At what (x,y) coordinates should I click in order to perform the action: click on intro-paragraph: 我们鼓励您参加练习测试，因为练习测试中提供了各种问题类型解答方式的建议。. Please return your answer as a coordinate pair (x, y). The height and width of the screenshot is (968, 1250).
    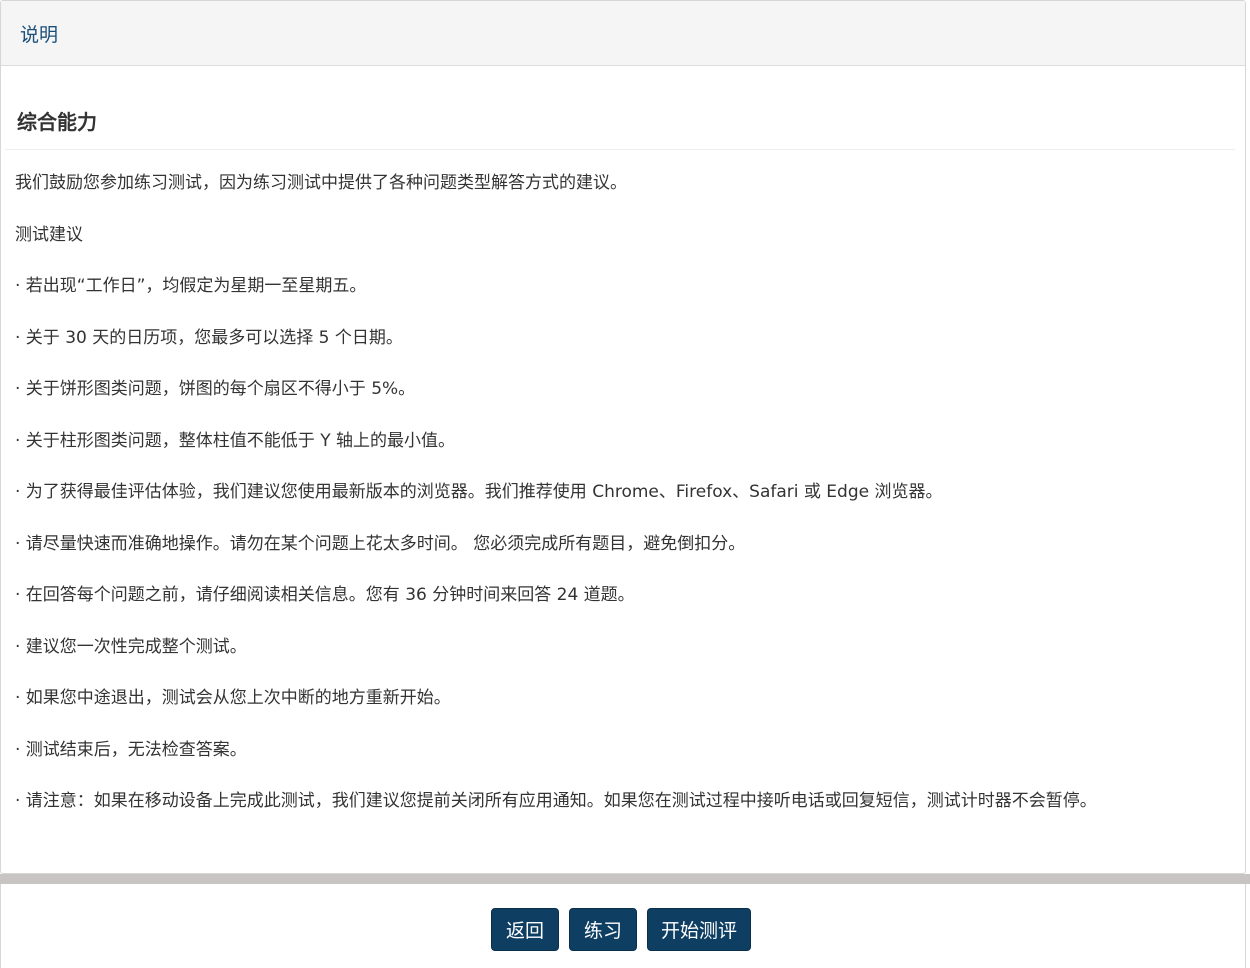
    Looking at the image, I should click on (321, 183).